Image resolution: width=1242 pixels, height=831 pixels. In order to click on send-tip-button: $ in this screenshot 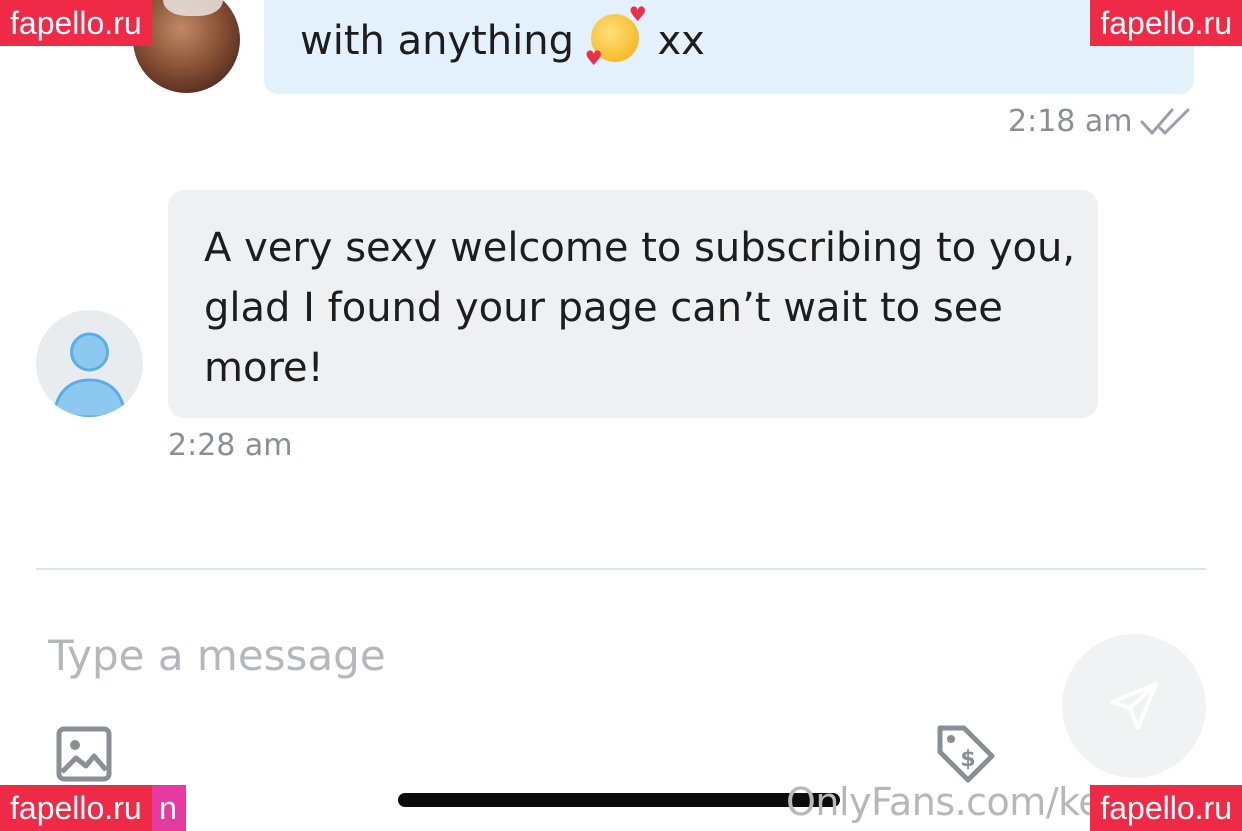, I will do `click(966, 754)`.